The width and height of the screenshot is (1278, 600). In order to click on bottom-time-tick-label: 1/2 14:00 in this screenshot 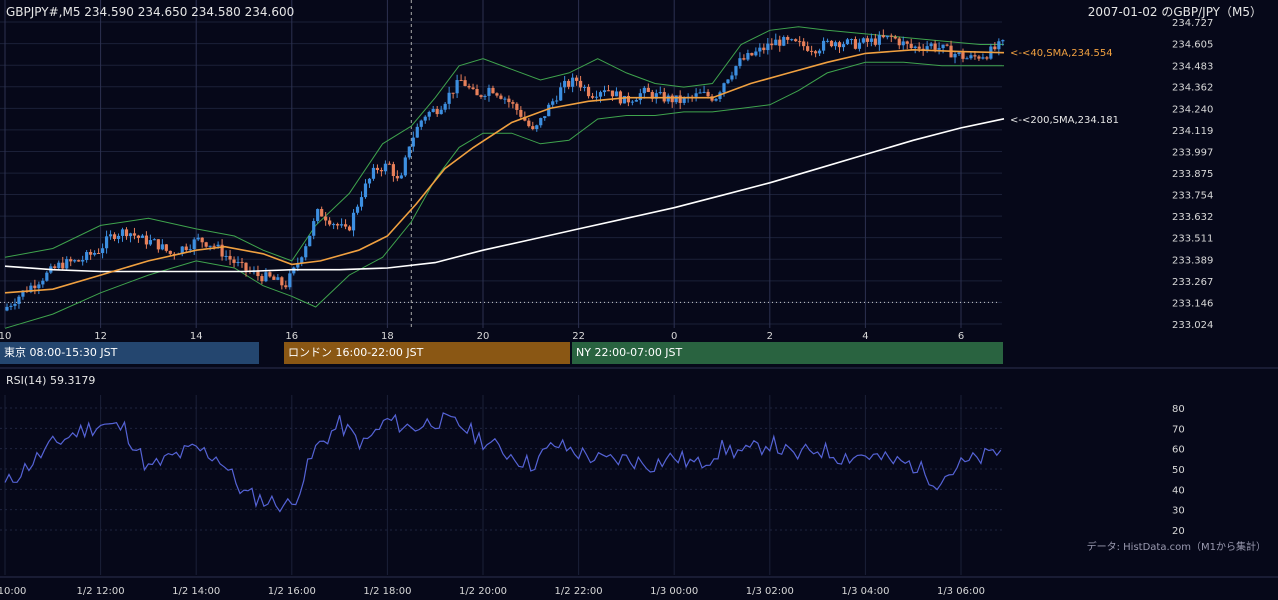, I will do `click(196, 591)`.